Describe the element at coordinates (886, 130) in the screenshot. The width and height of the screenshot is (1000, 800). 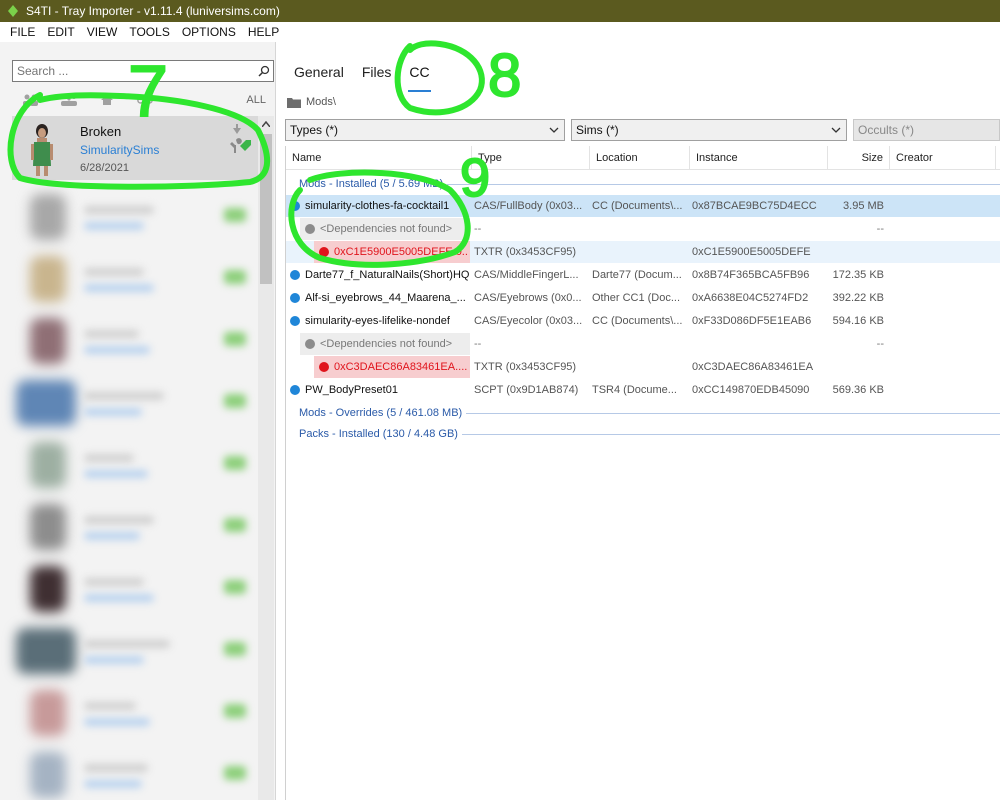
I see `occults-dropdown-value: Occults (*)` at that location.